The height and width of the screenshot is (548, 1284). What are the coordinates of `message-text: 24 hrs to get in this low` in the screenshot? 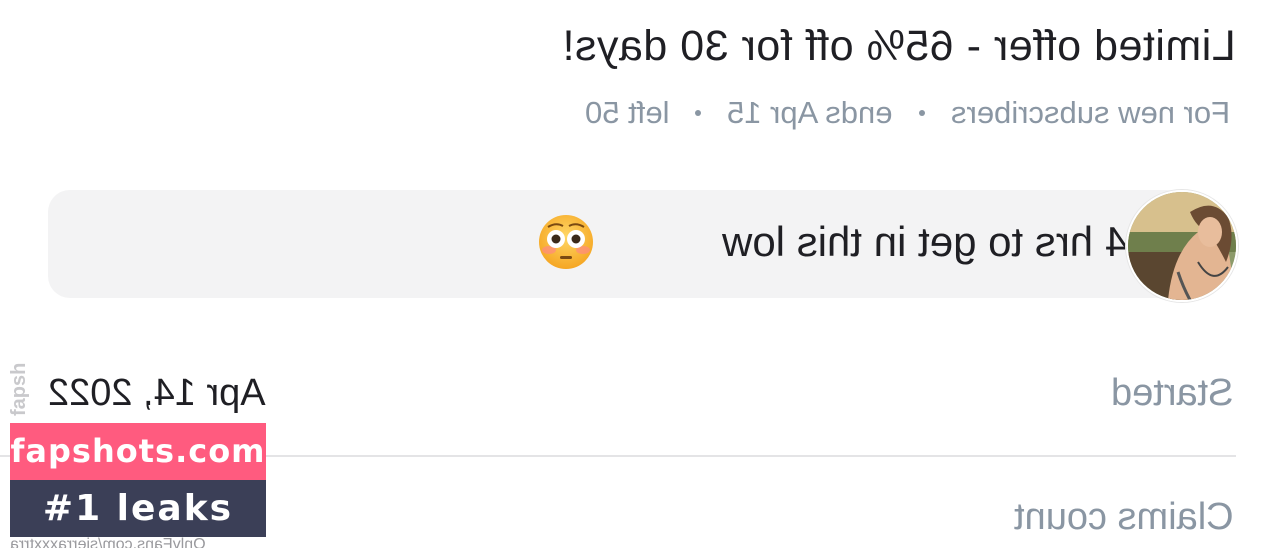 It's located at (937, 242).